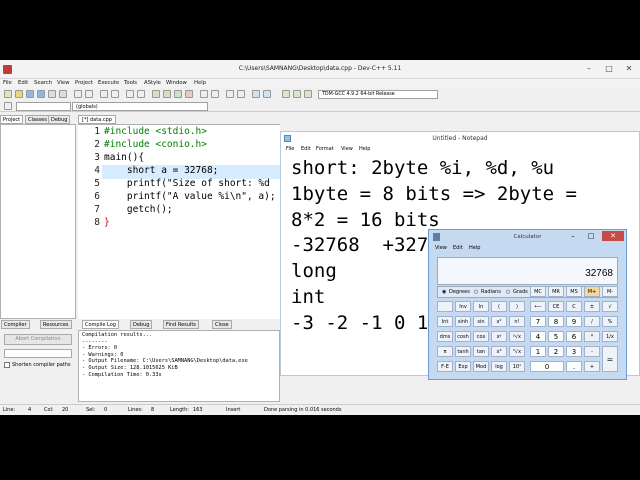 This screenshot has height=480, width=640. Describe the element at coordinates (574, 291) in the screenshot. I see `ms-button: MS` at that location.